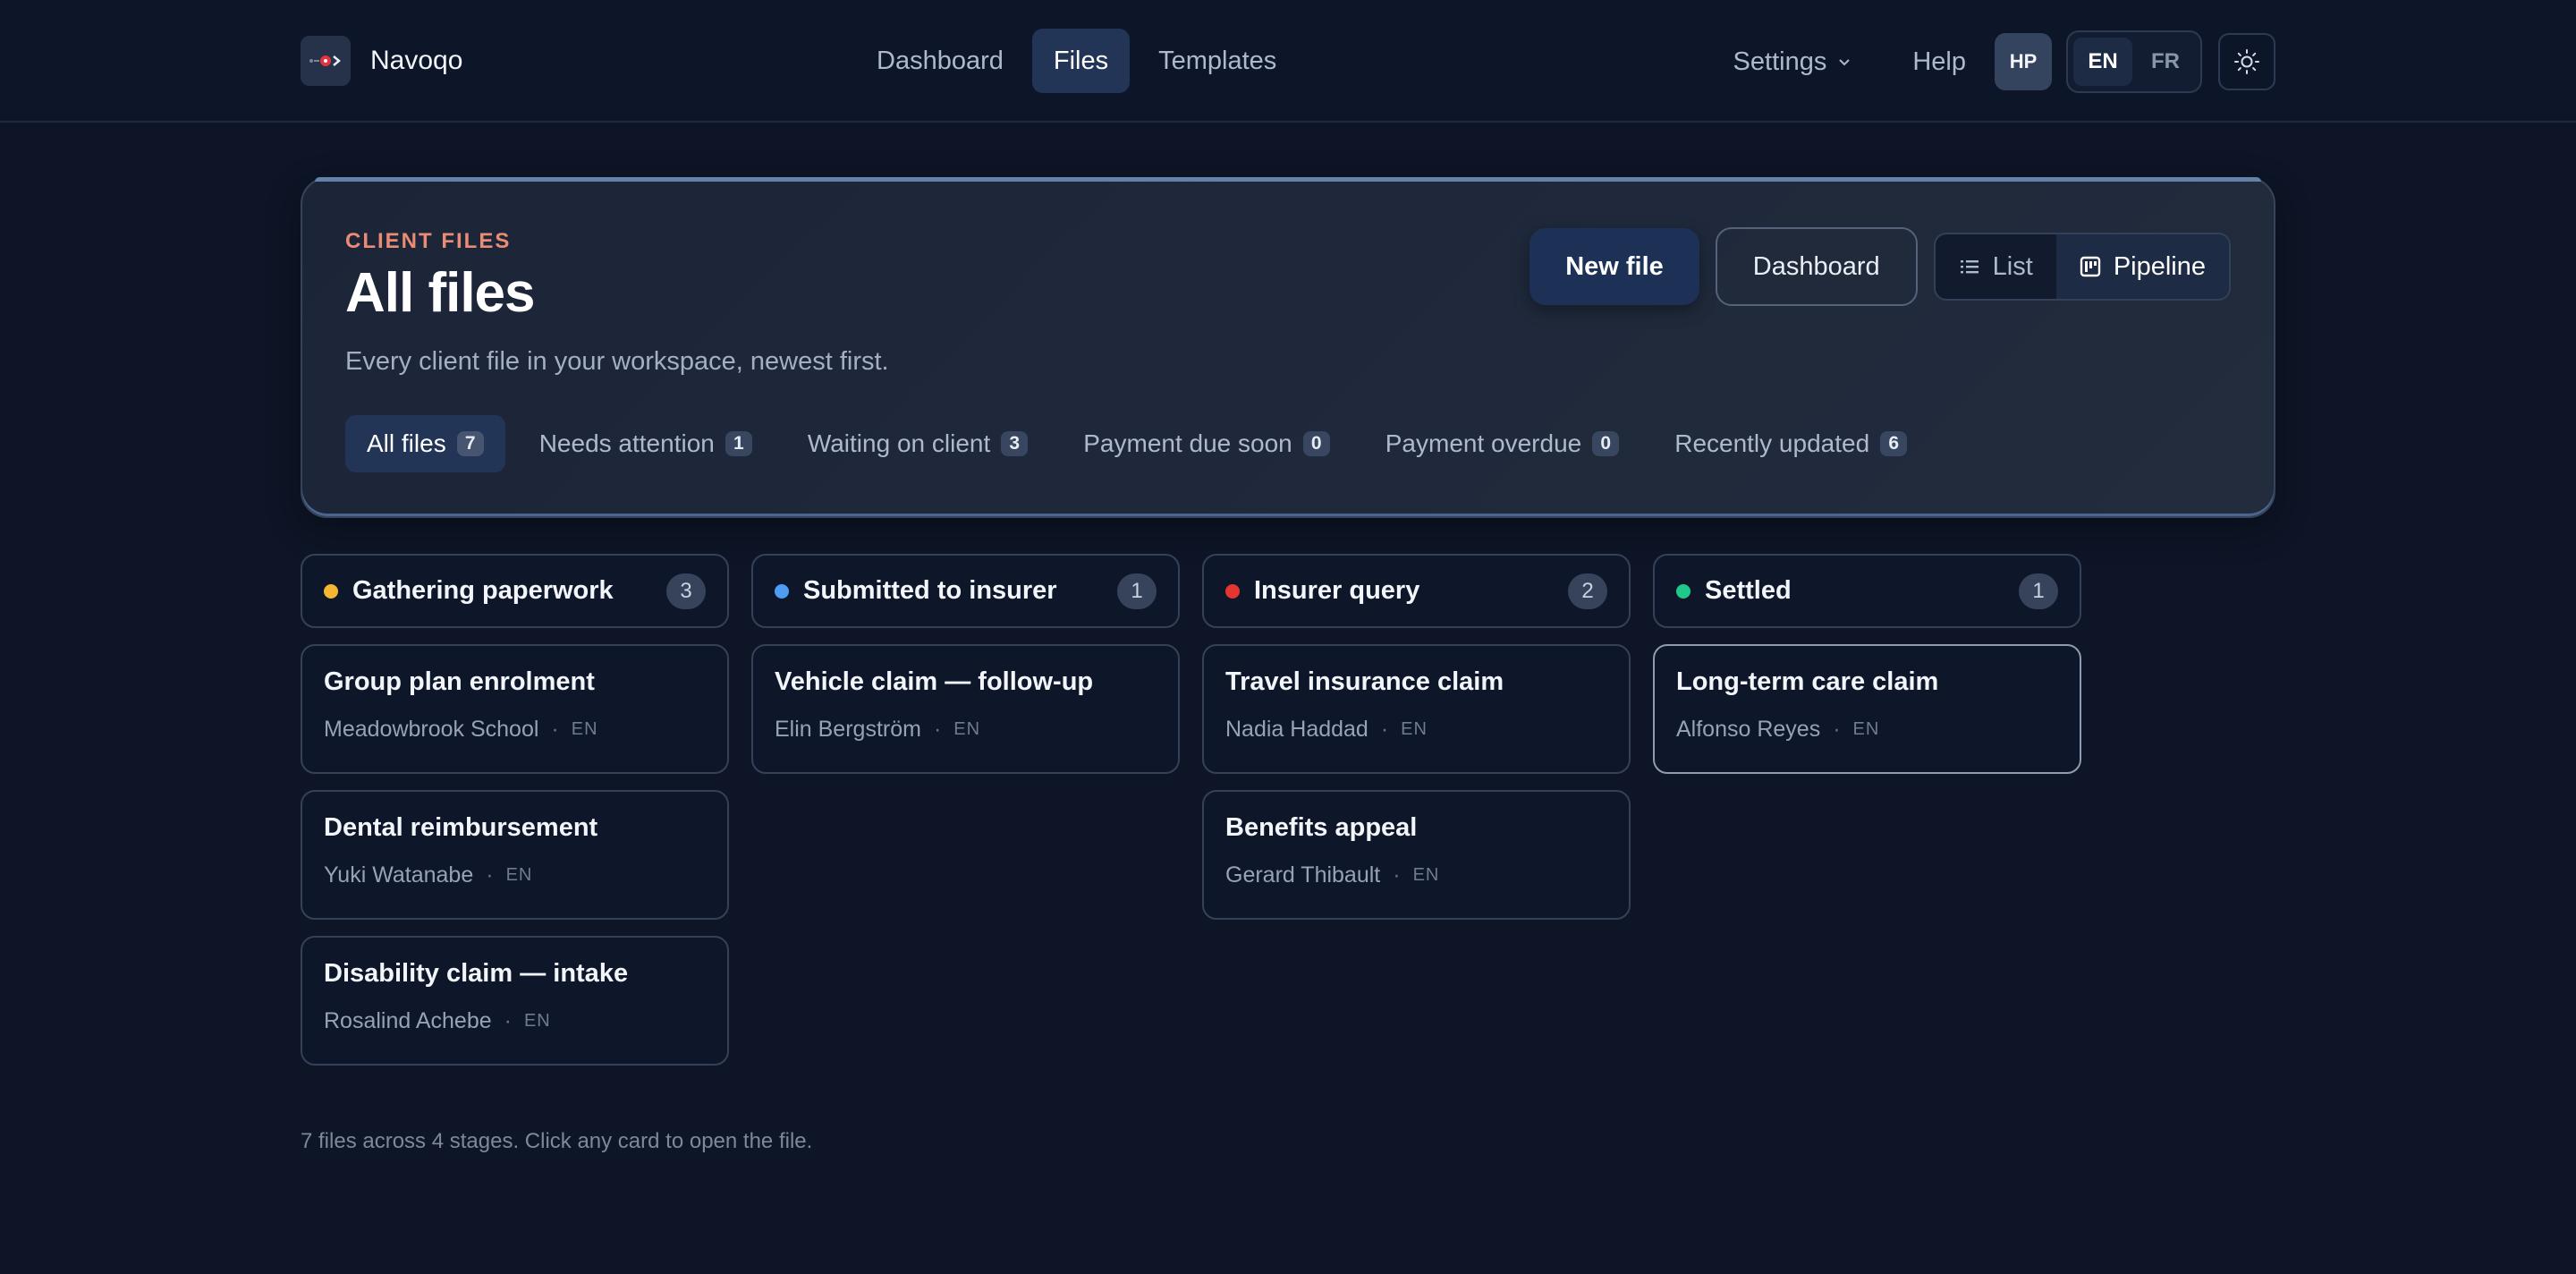 This screenshot has height=1274, width=2576. I want to click on file-card: Long-term care claim Alfonso Reyes · EN, so click(1867, 709).